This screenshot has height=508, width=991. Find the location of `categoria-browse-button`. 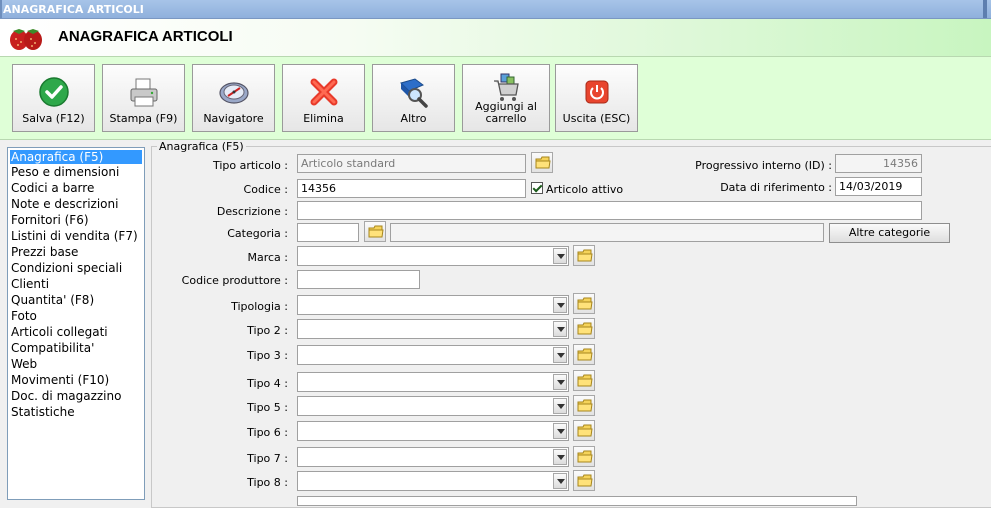

categoria-browse-button is located at coordinates (375, 231).